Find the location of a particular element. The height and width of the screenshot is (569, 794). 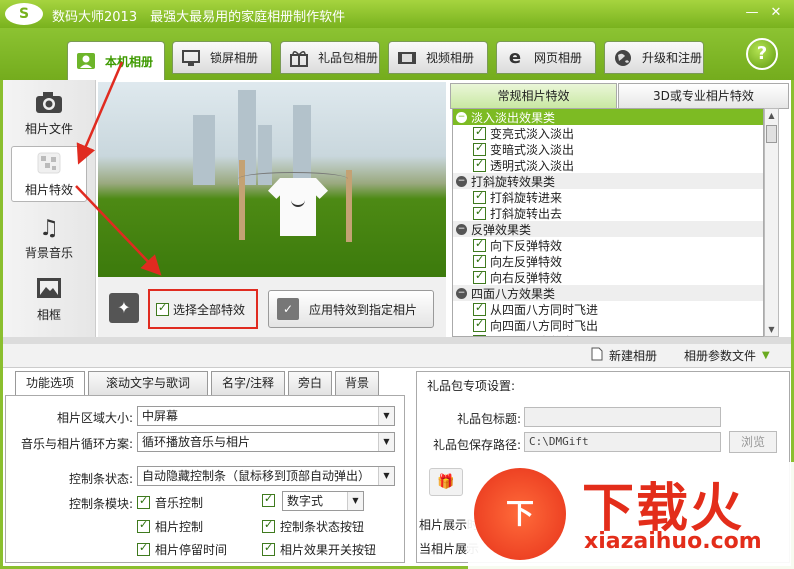

effect-item: 向右反弹特效 is located at coordinates (608, 277).